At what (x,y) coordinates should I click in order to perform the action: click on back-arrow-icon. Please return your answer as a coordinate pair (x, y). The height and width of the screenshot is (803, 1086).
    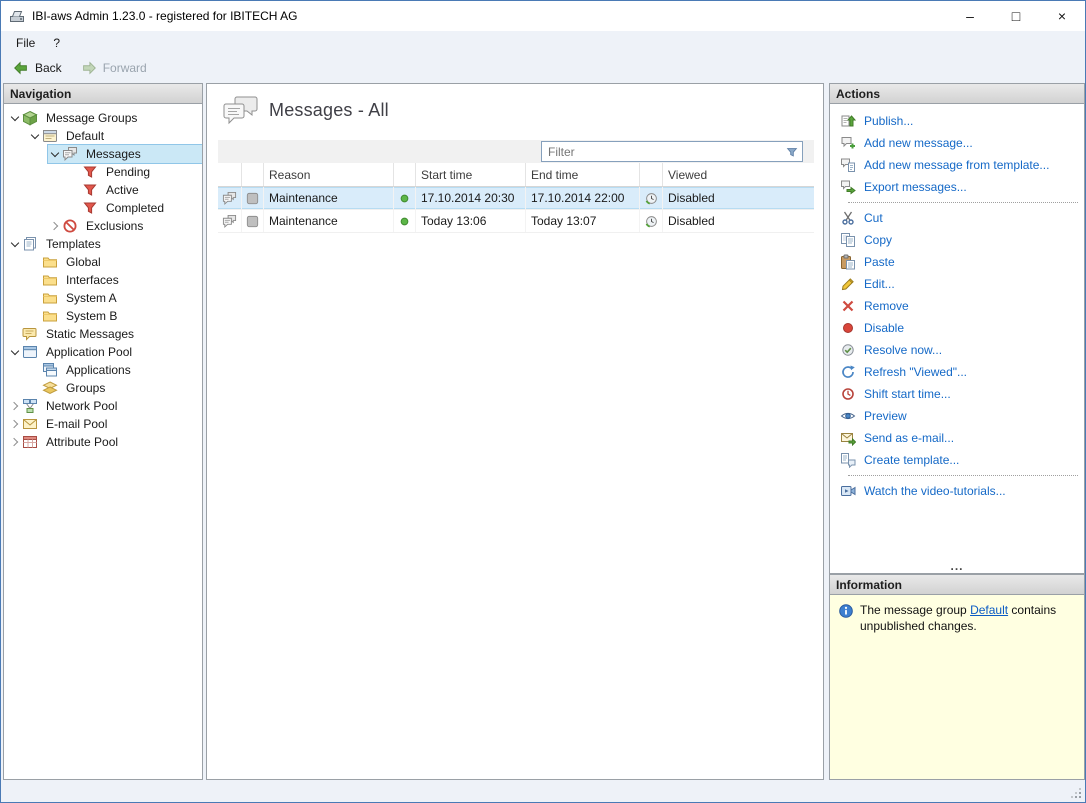
    Looking at the image, I should click on (21, 68).